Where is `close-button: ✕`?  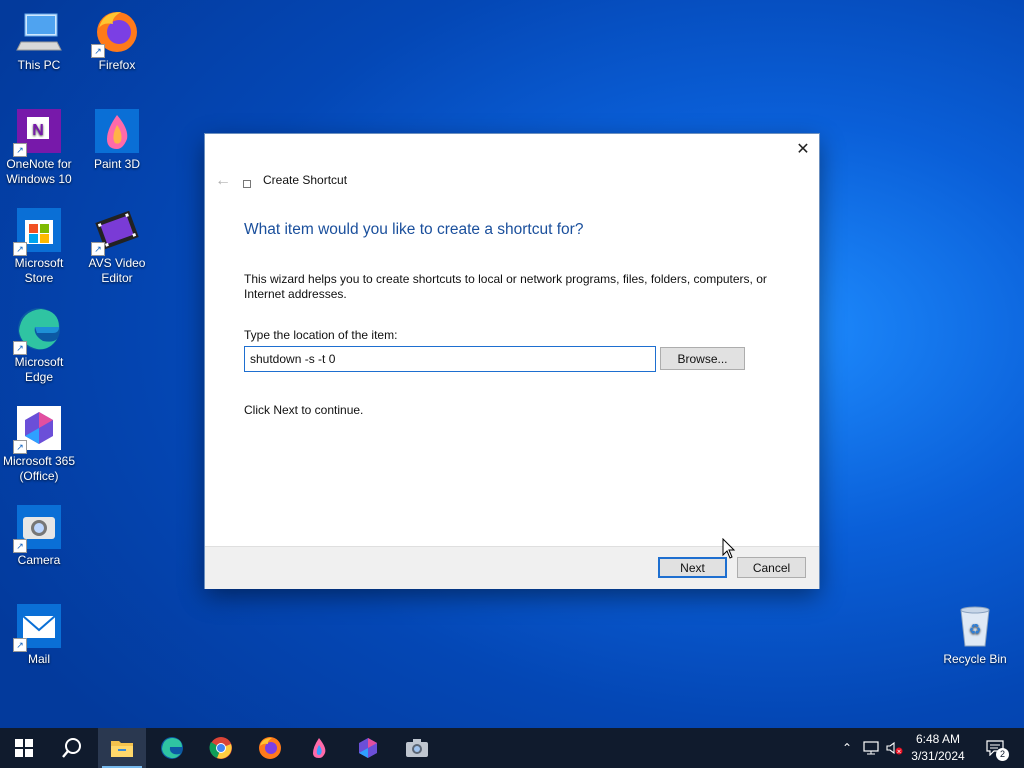 close-button: ✕ is located at coordinates (803, 150).